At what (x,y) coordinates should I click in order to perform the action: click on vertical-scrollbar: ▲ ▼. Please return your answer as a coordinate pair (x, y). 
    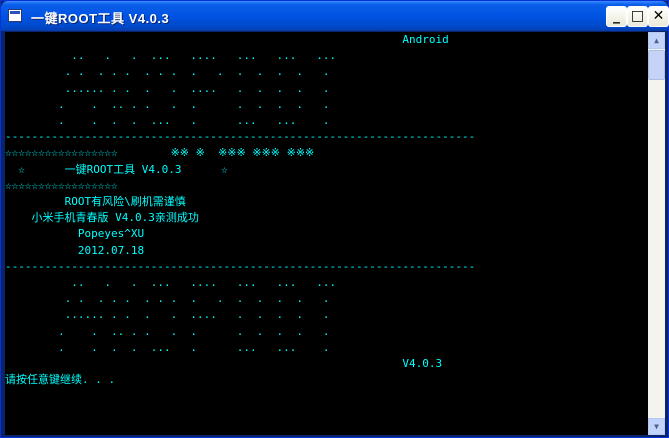
    Looking at the image, I should click on (656, 233).